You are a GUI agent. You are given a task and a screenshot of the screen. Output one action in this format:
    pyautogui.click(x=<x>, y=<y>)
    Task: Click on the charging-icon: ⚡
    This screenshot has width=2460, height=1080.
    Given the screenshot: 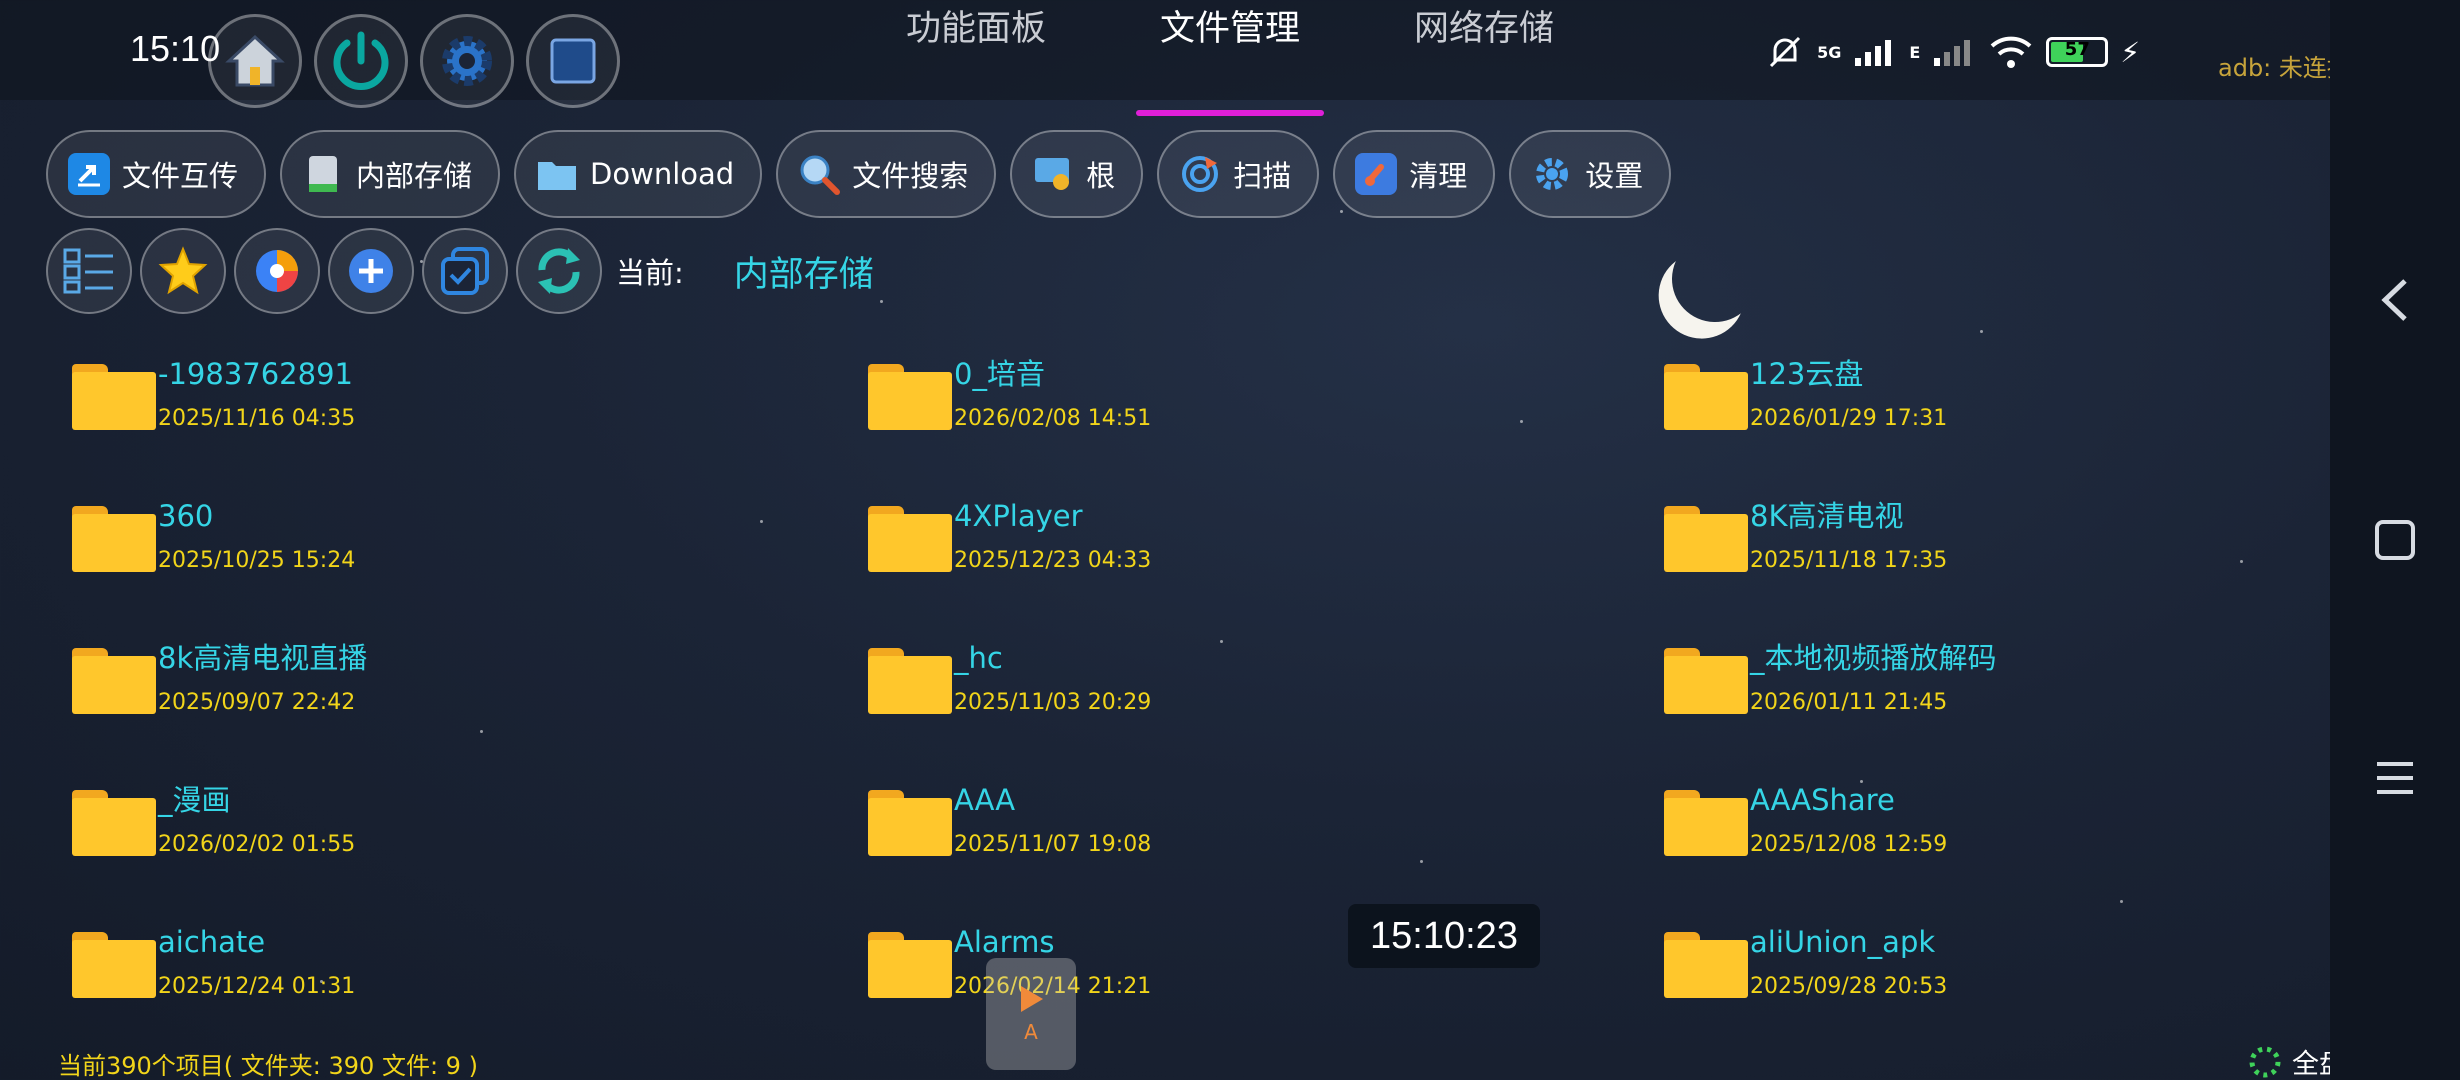 What is the action you would take?
    pyautogui.click(x=2130, y=52)
    